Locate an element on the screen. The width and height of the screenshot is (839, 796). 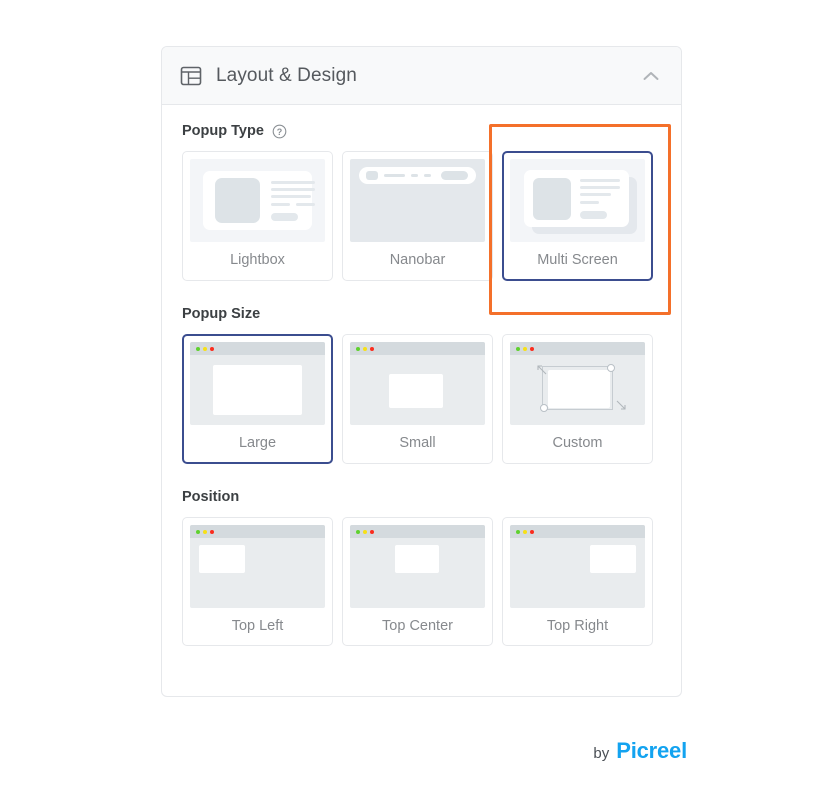
popup-size-card-custom: Custom is located at coordinates (577, 399).